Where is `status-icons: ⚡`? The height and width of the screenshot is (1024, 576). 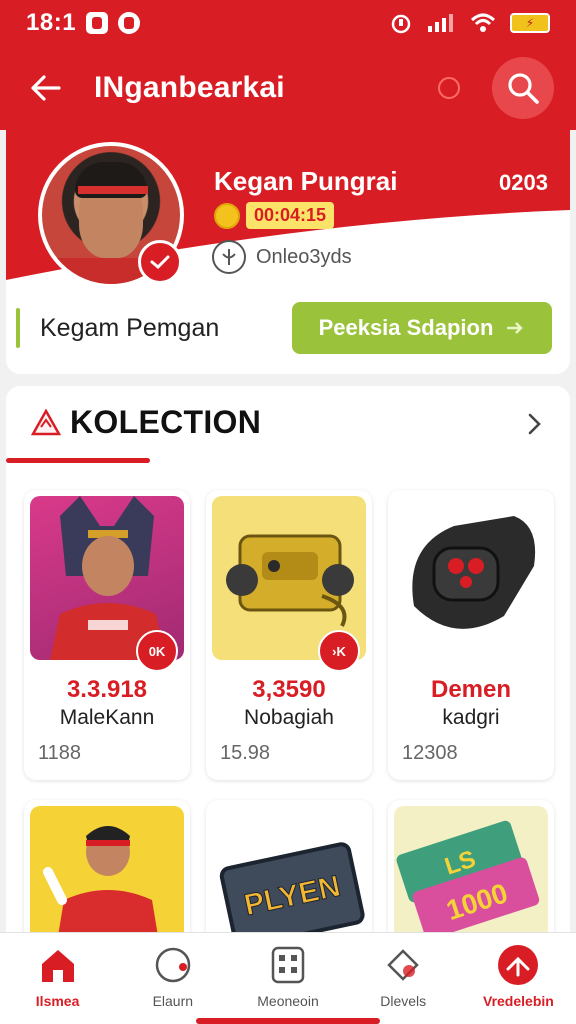 status-icons: ⚡ is located at coordinates (470, 23).